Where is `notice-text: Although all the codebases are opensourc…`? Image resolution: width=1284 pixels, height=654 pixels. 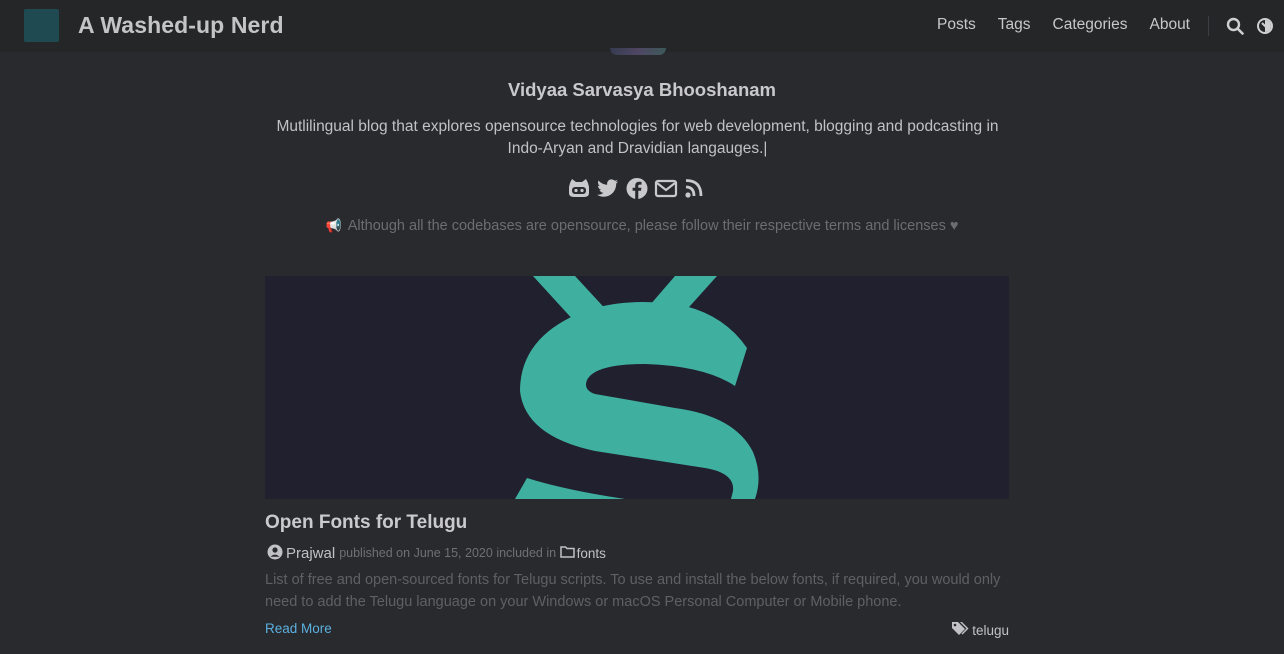 notice-text: Although all the codebases are opensourc… is located at coordinates (646, 226).